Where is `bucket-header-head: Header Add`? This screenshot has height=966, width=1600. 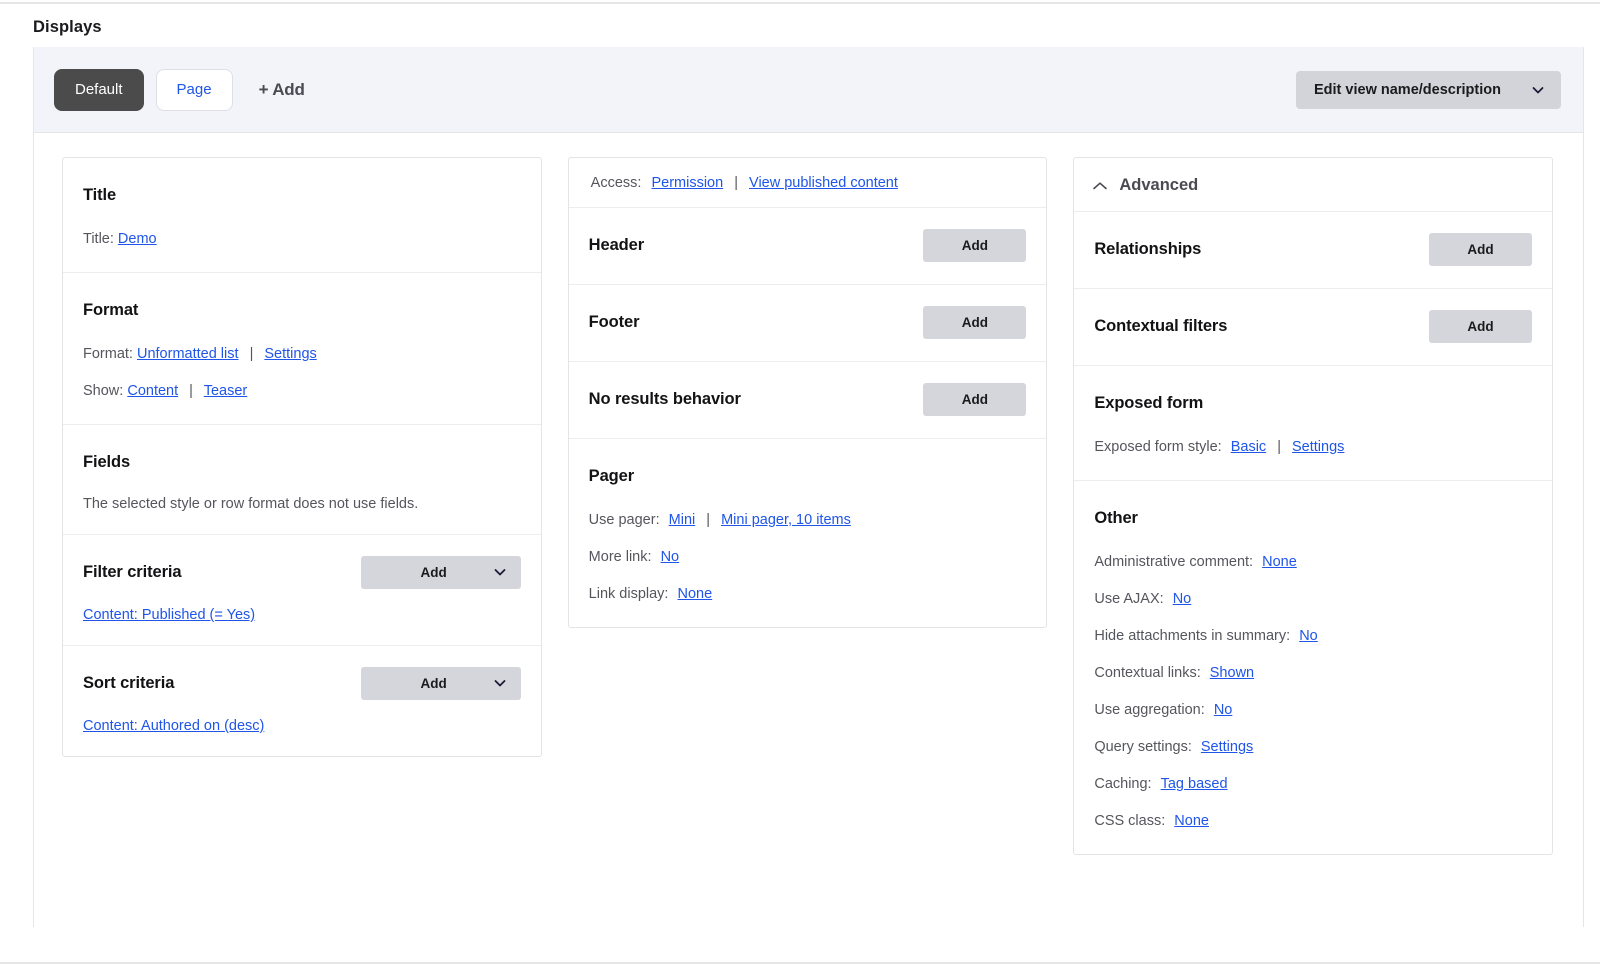 bucket-header-head: Header Add is located at coordinates (808, 245).